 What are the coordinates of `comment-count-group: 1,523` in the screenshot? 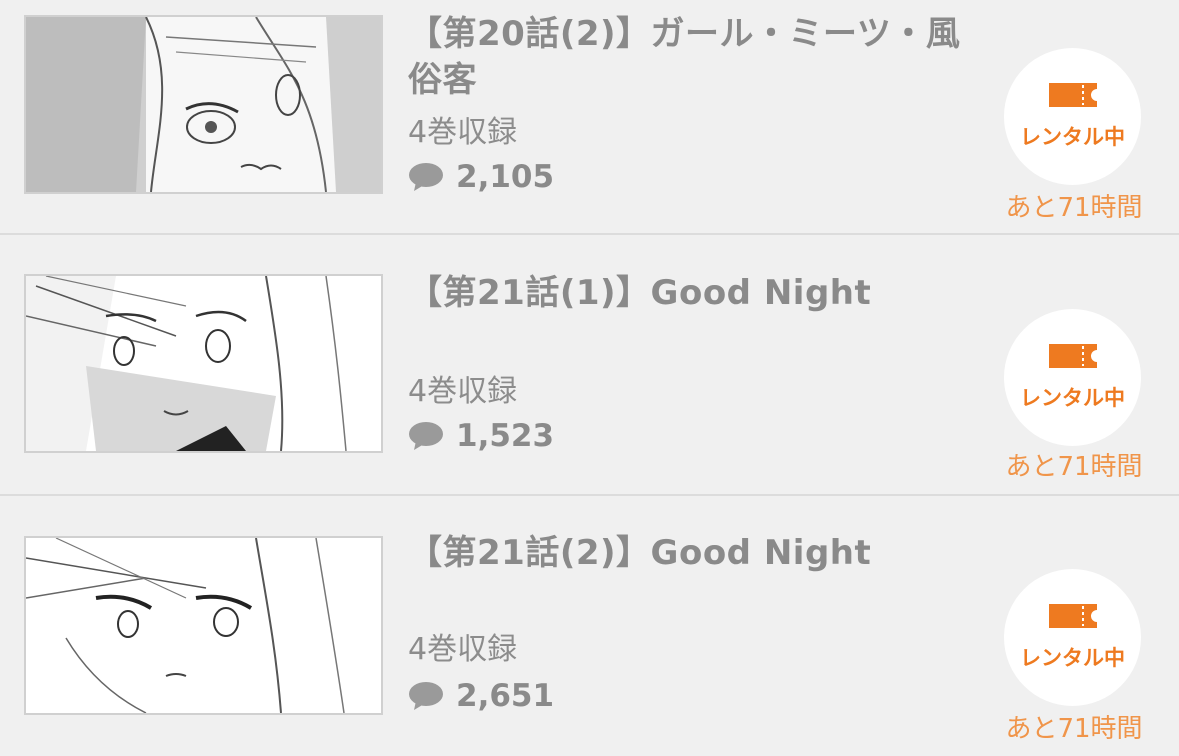 It's located at (481, 436).